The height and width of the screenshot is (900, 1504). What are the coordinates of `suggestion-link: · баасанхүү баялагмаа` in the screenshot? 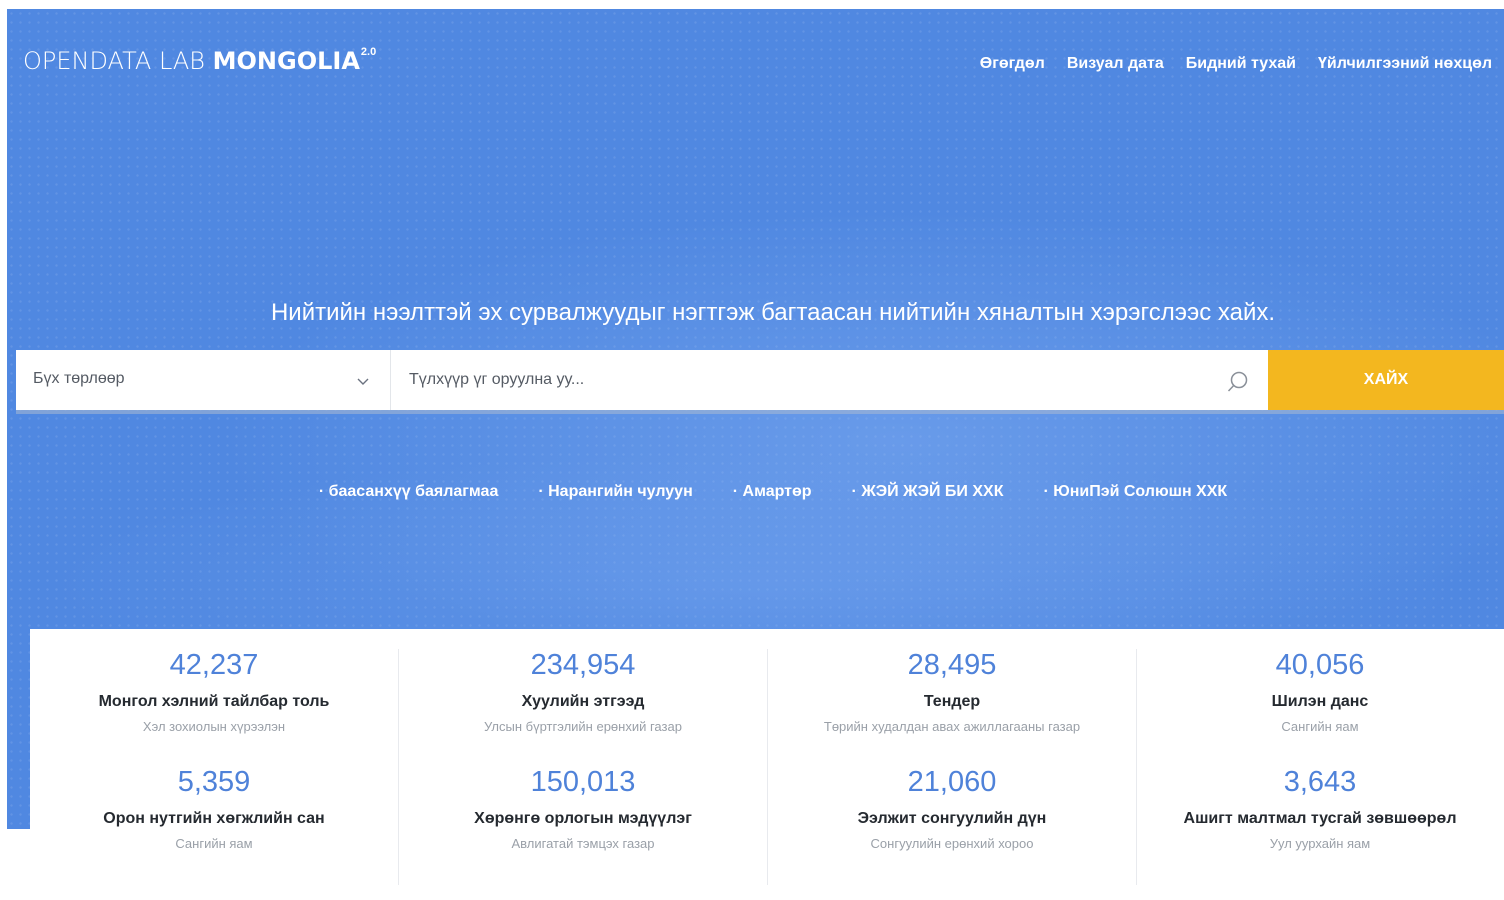 It's located at (409, 492).